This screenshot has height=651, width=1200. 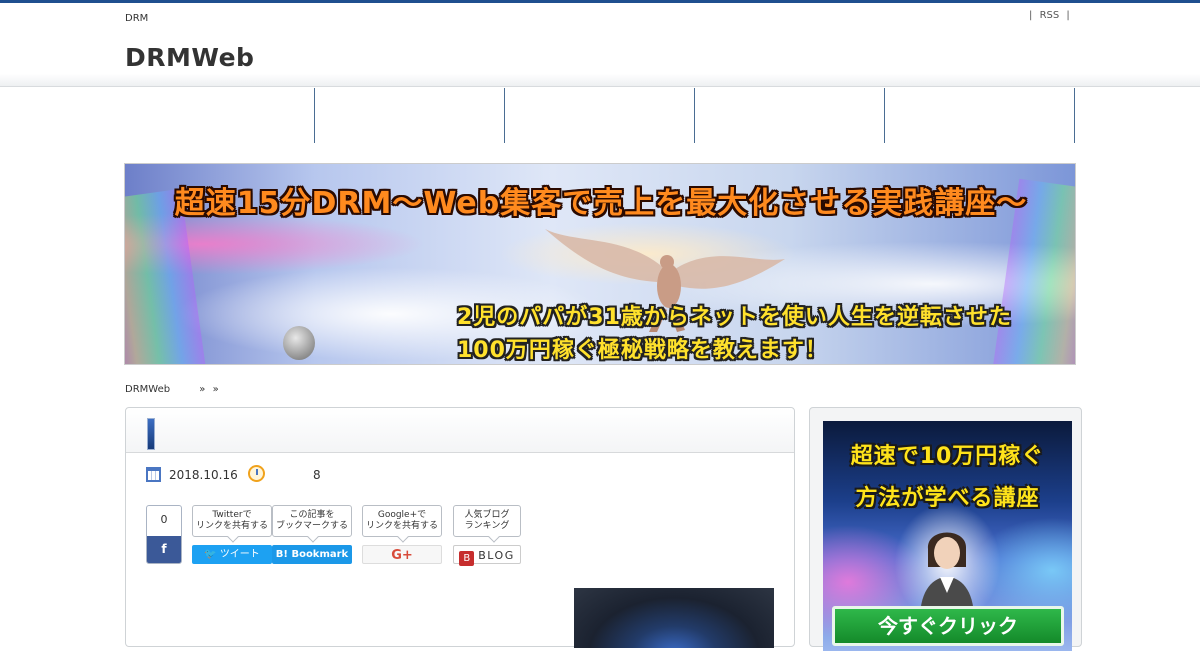 What do you see at coordinates (312, 554) in the screenshot?
I see `hatena-bookmark-button: B! Bookmark` at bounding box center [312, 554].